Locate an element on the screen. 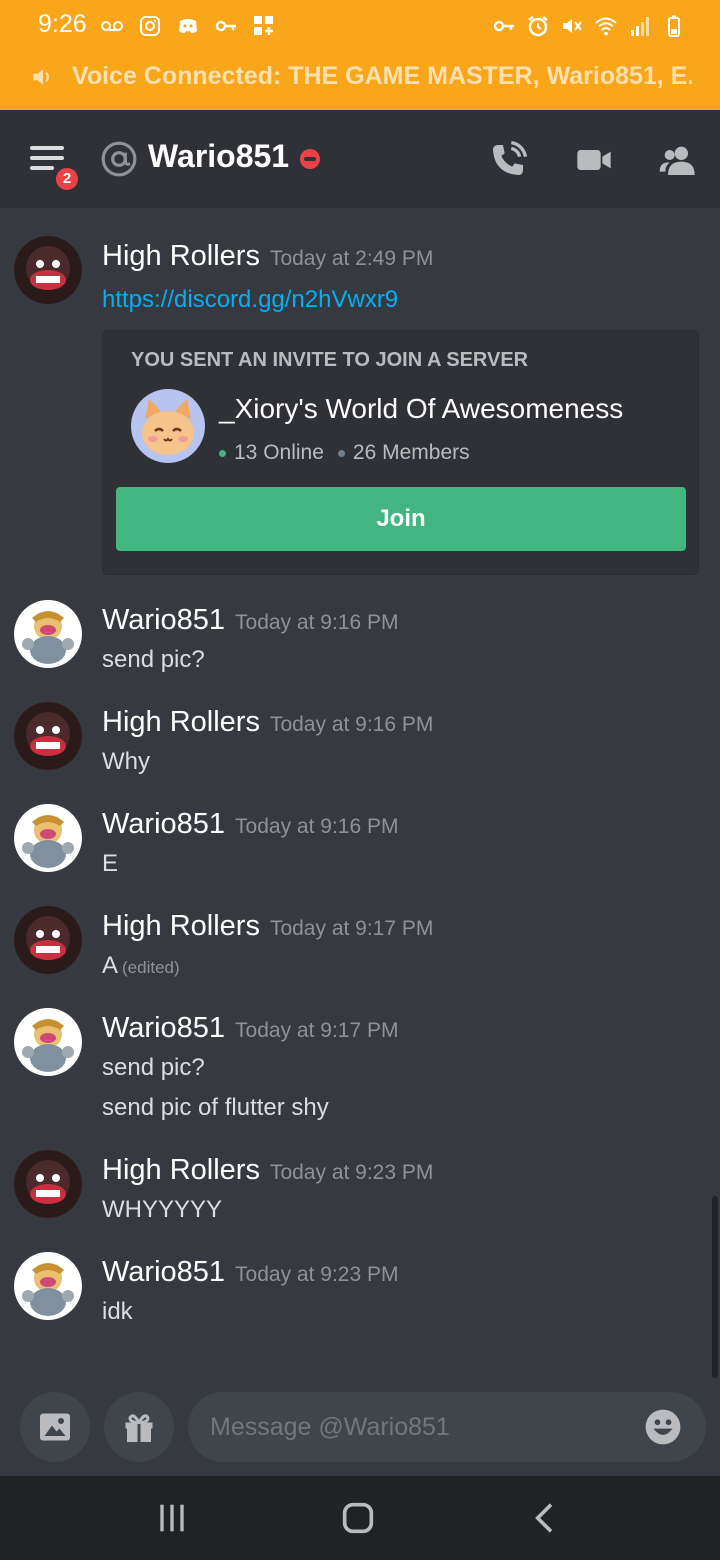 The height and width of the screenshot is (1560, 720). recent-apps-icon is located at coordinates (172, 1518).